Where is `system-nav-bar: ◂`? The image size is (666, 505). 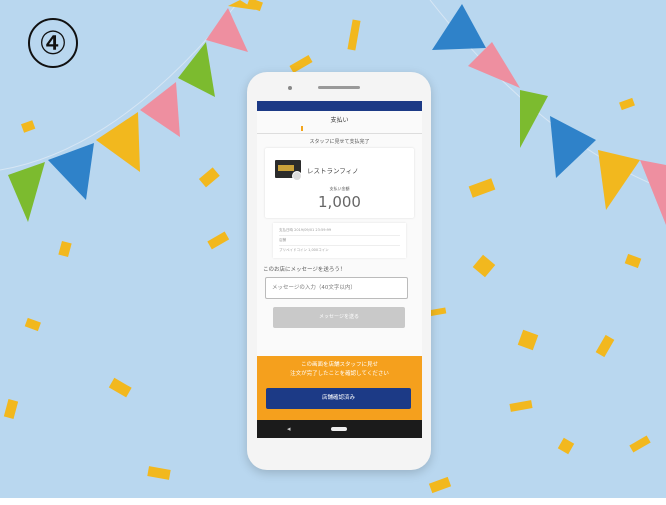 system-nav-bar: ◂ is located at coordinates (339, 429).